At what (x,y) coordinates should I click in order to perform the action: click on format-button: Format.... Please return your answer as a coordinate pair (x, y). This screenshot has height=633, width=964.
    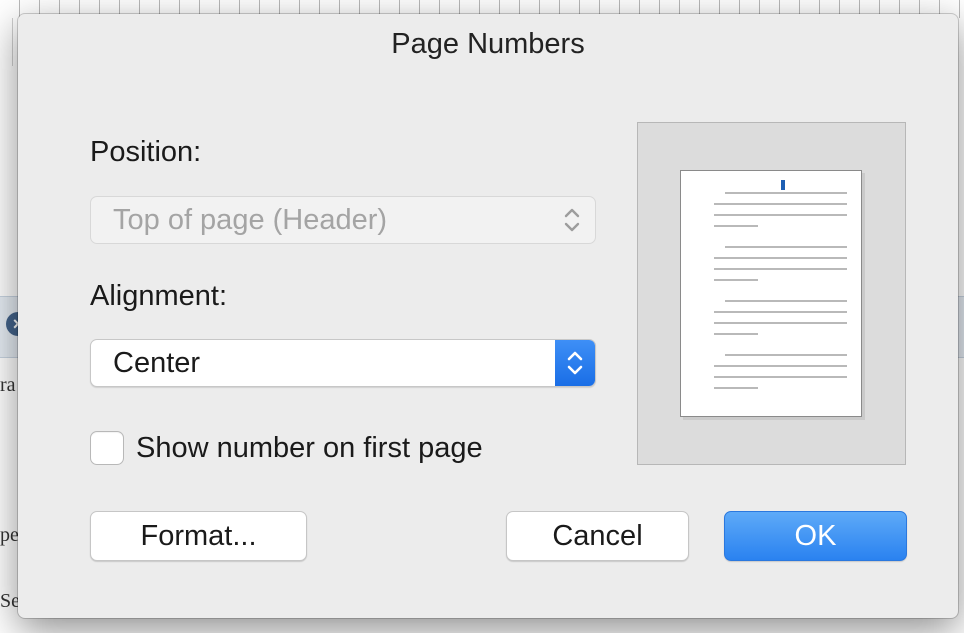
    Looking at the image, I should click on (198, 536).